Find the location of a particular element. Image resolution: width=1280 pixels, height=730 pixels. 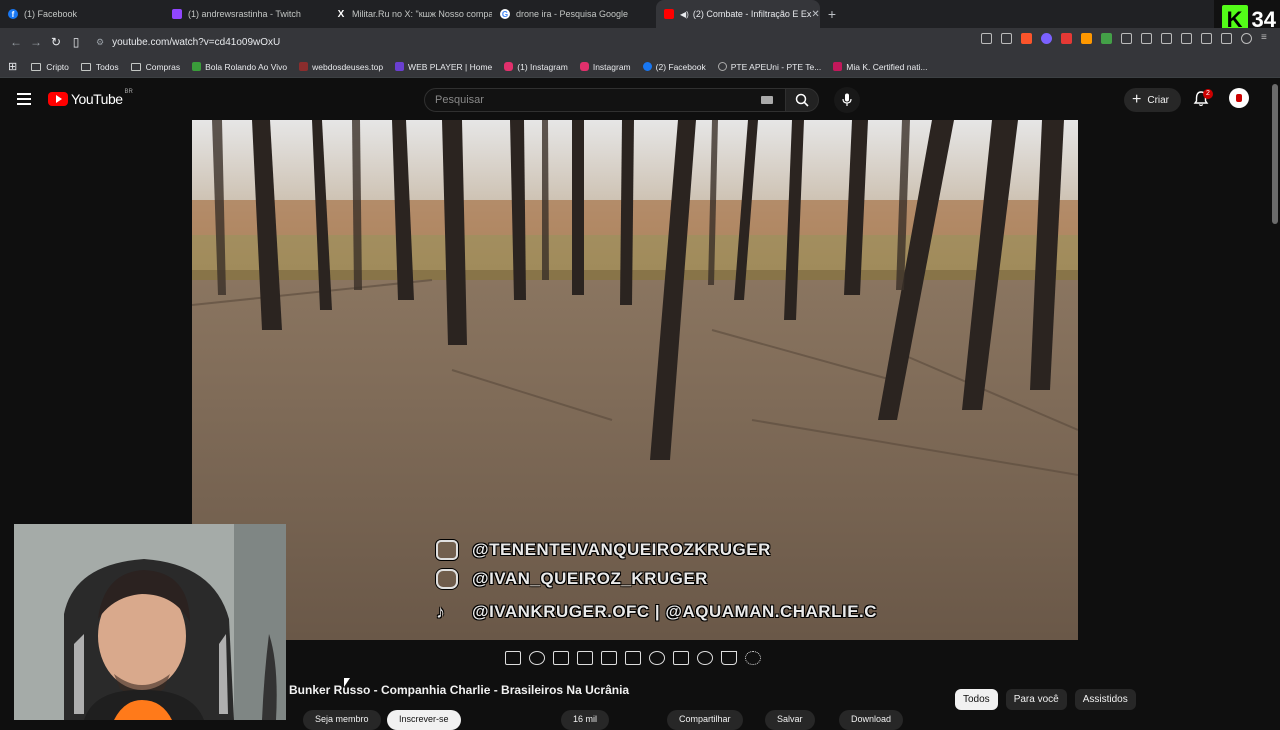

profile-icon is located at coordinates (1246, 38).